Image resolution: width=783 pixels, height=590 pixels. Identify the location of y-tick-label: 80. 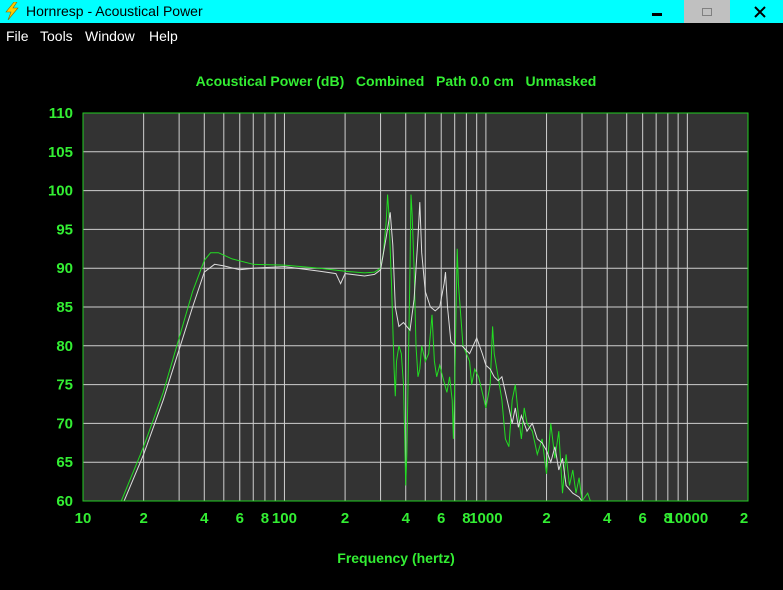
(64, 346).